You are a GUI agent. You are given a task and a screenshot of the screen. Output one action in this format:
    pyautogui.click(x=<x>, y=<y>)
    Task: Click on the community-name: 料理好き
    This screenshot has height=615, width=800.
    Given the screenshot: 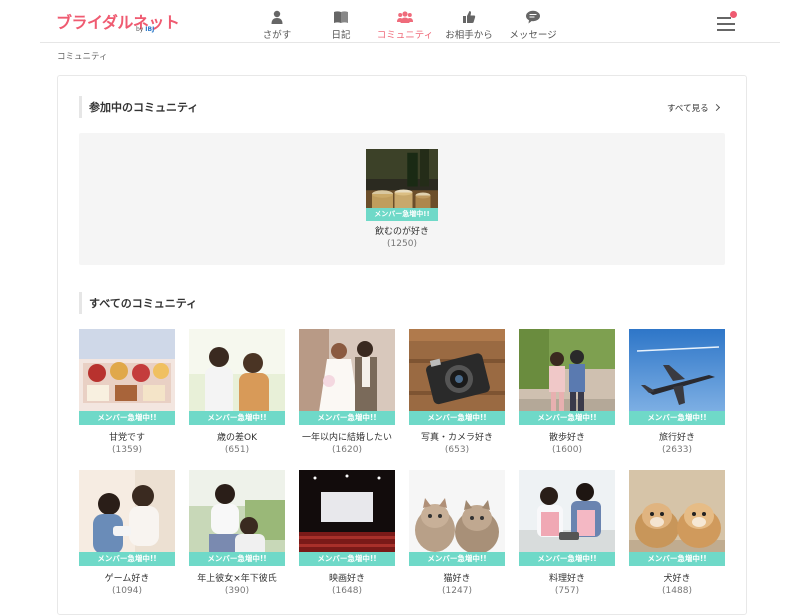 What is the action you would take?
    pyautogui.click(x=566, y=579)
    